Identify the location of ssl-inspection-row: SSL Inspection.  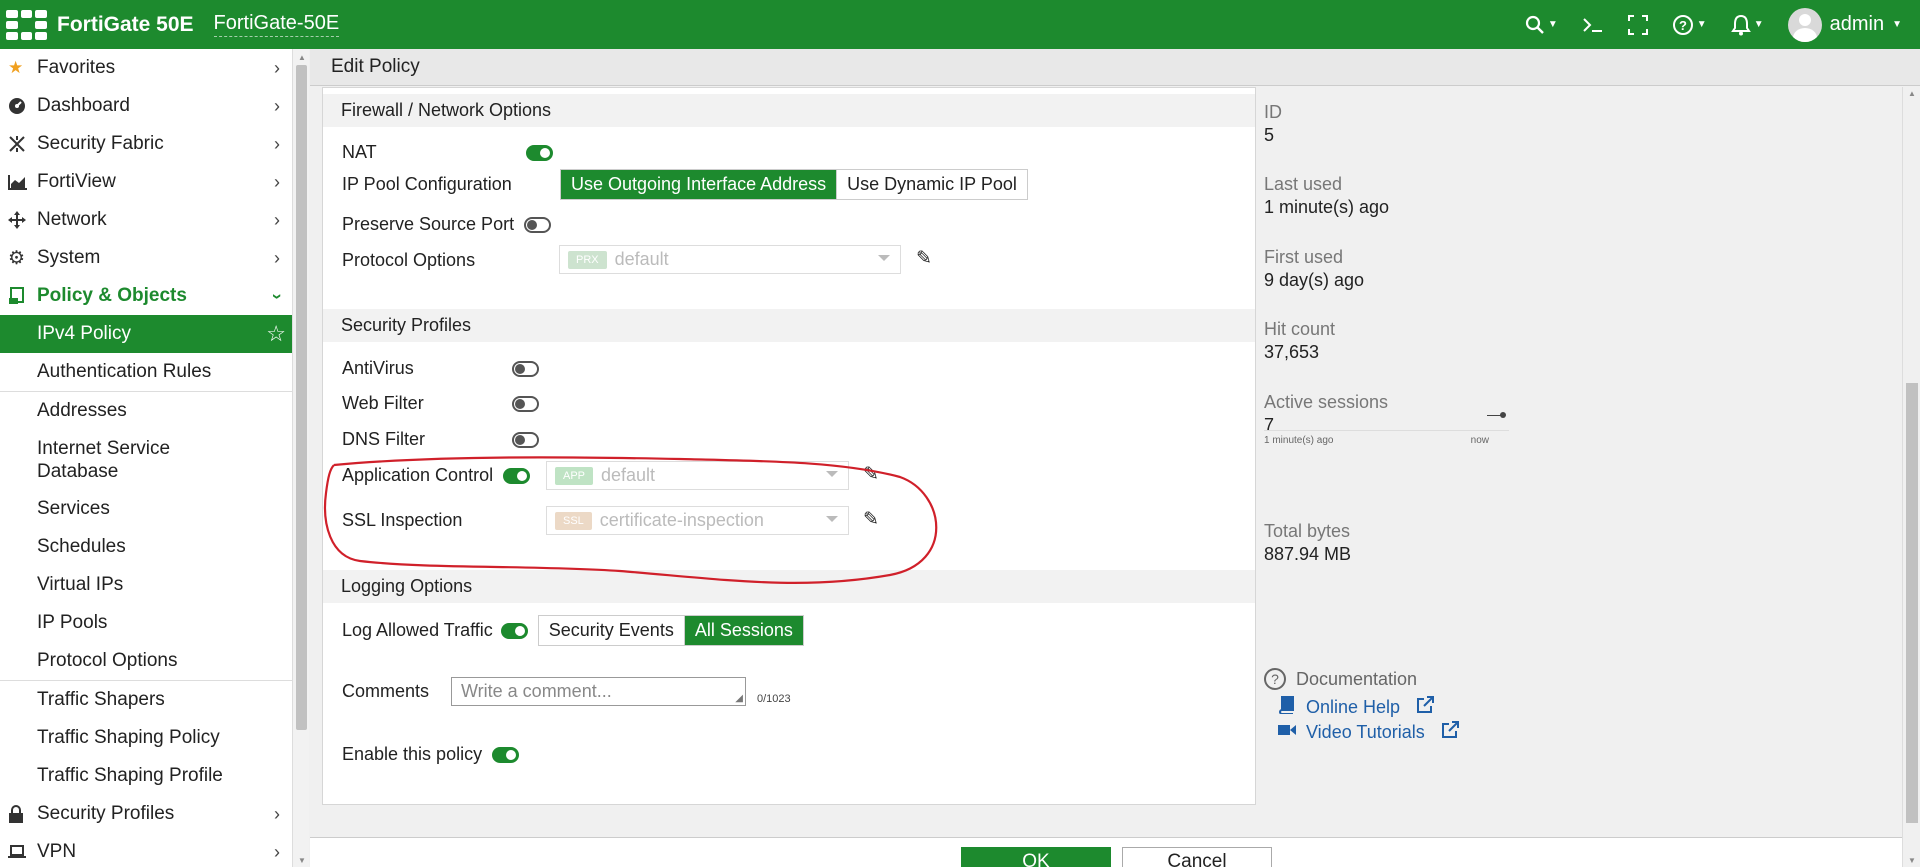
(402, 520).